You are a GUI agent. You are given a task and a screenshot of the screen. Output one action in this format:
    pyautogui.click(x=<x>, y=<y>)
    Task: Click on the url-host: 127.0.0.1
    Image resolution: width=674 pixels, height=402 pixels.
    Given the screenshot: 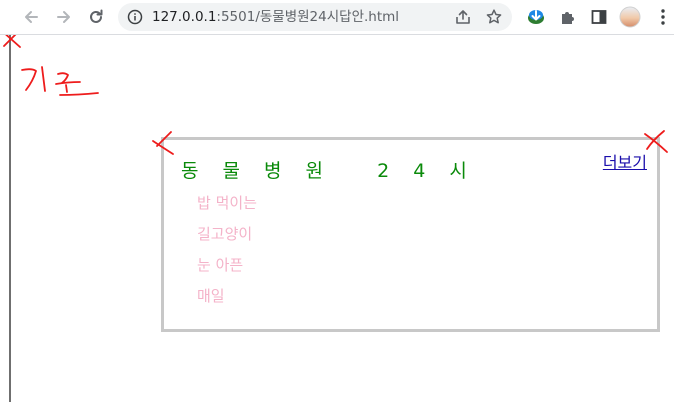 What is the action you would take?
    pyautogui.click(x=184, y=17)
    